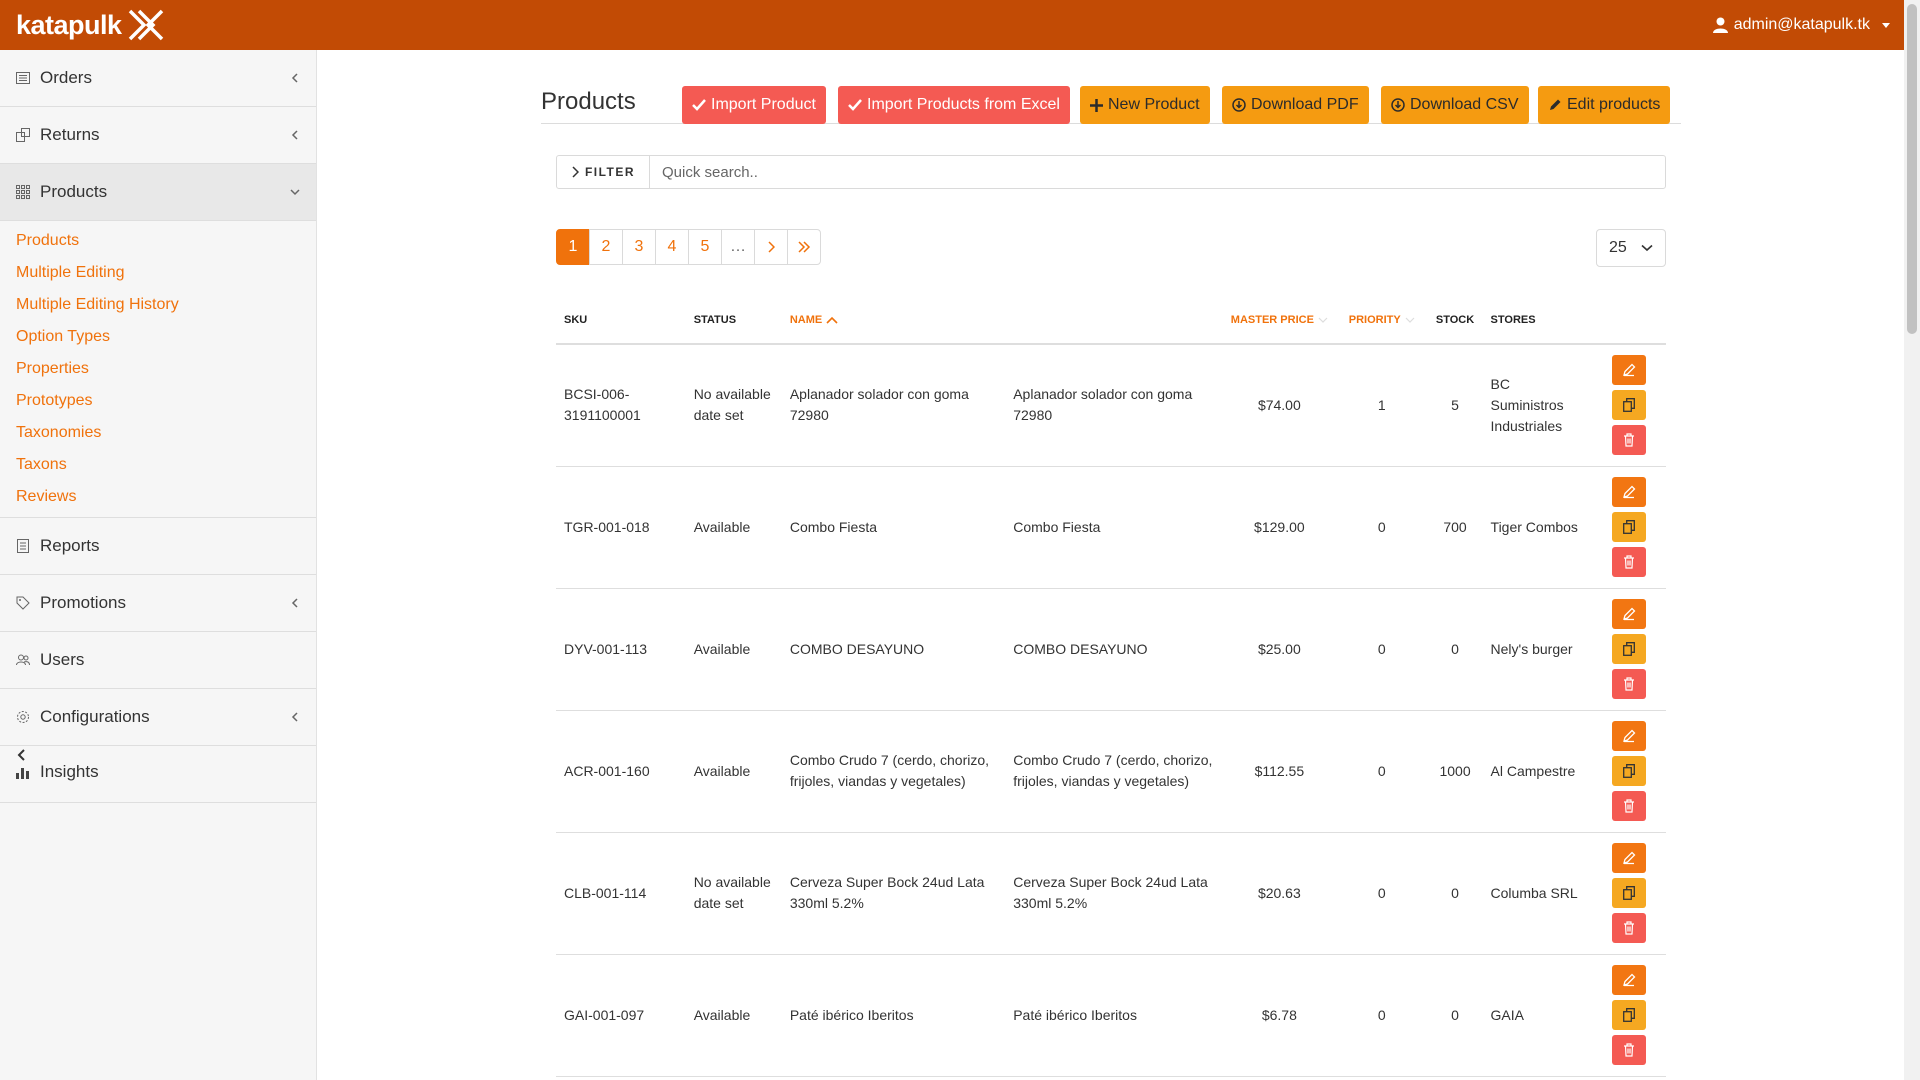 The image size is (1920, 1080). What do you see at coordinates (1295, 105) in the screenshot?
I see `download-pdf-button: Download PDF` at bounding box center [1295, 105].